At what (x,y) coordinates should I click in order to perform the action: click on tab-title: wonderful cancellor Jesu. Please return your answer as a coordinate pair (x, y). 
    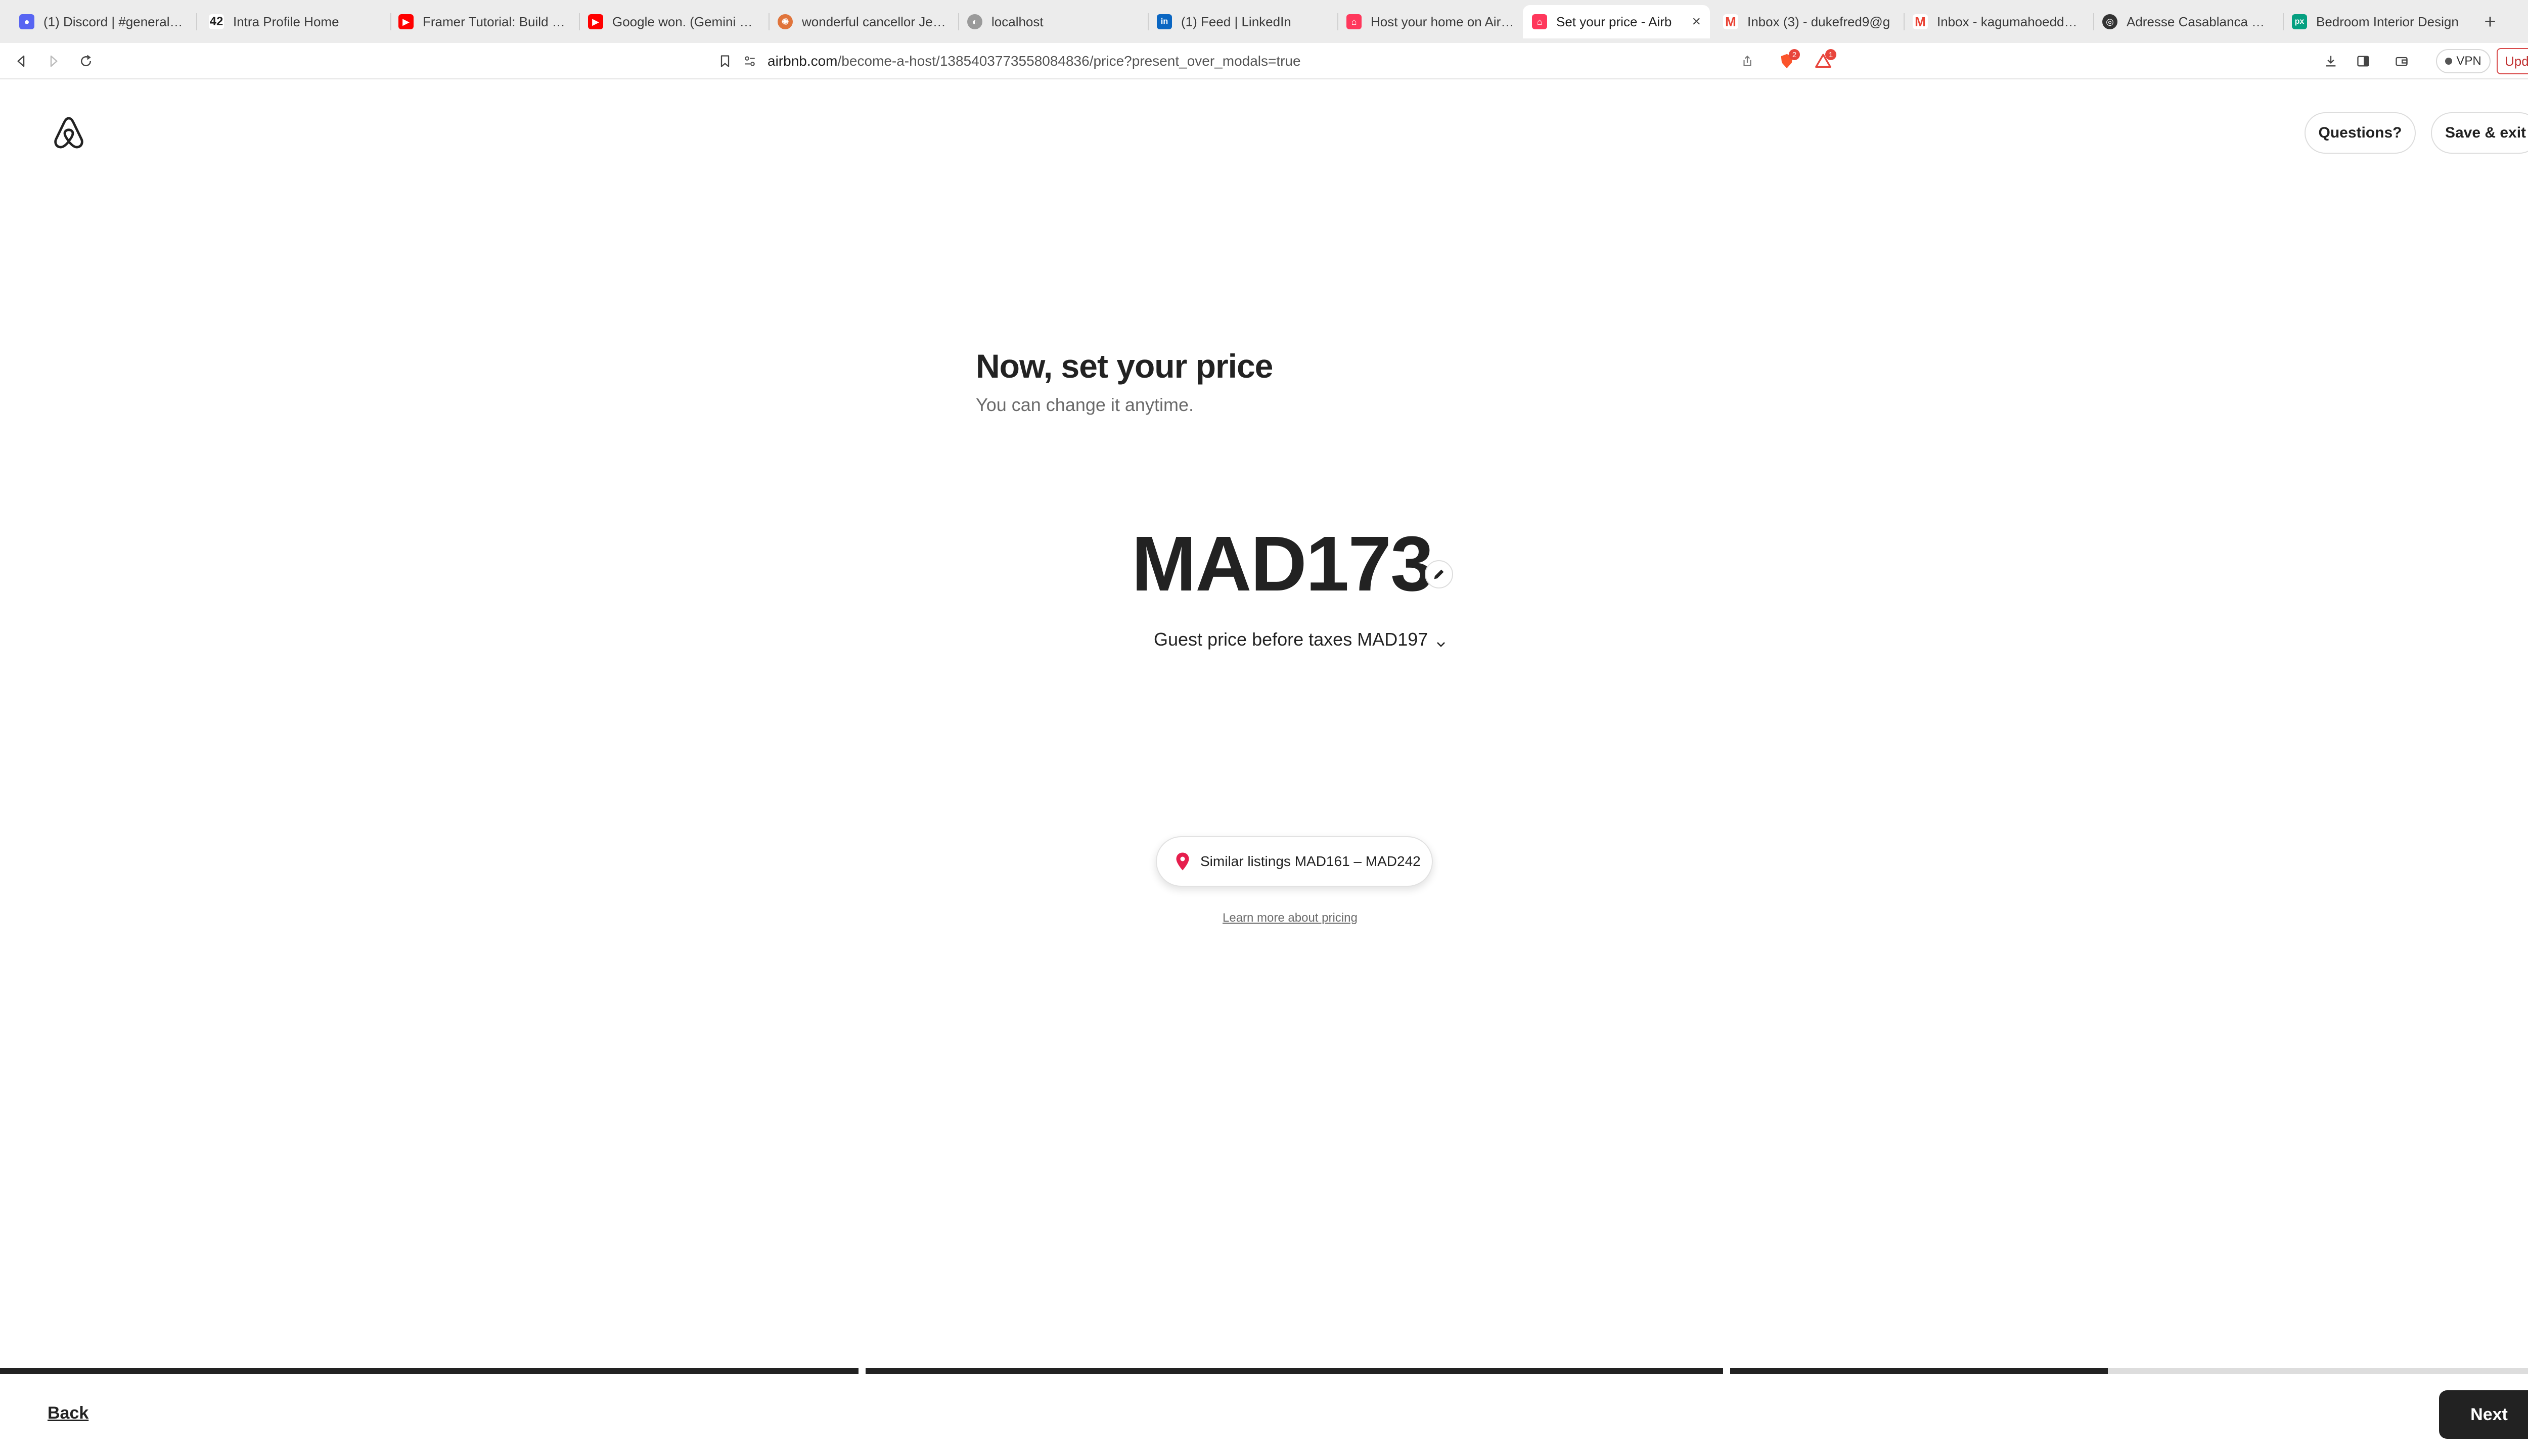
    Looking at the image, I should click on (874, 21).